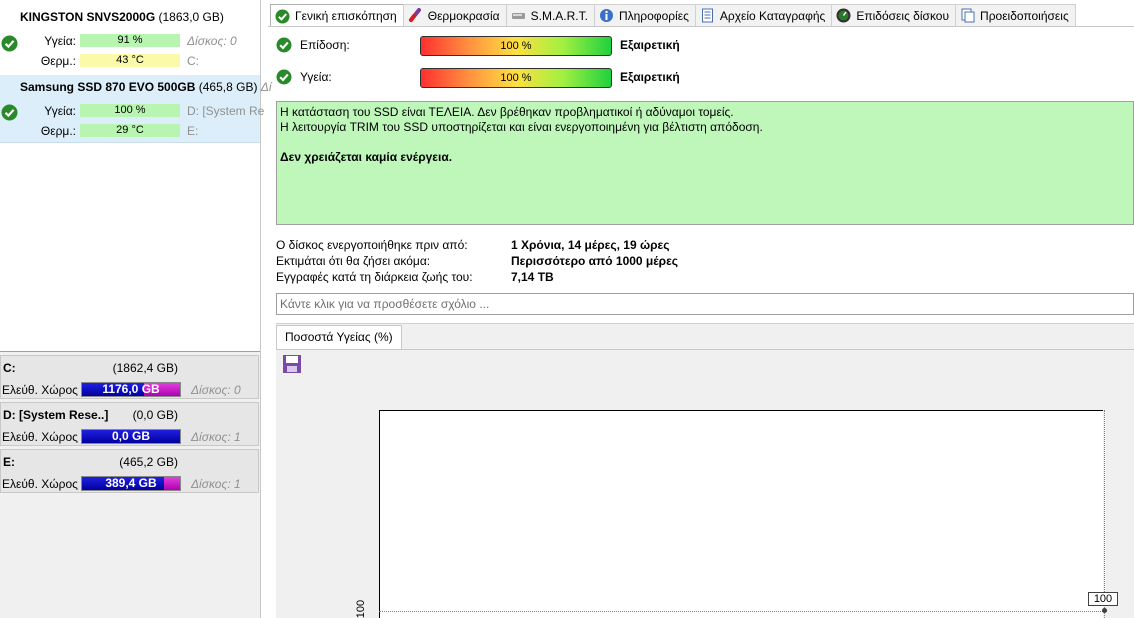 The width and height of the screenshot is (1134, 618). What do you see at coordinates (88, 17) in the screenshot?
I see `disk-name: KINGSTON SNVS2000G` at bounding box center [88, 17].